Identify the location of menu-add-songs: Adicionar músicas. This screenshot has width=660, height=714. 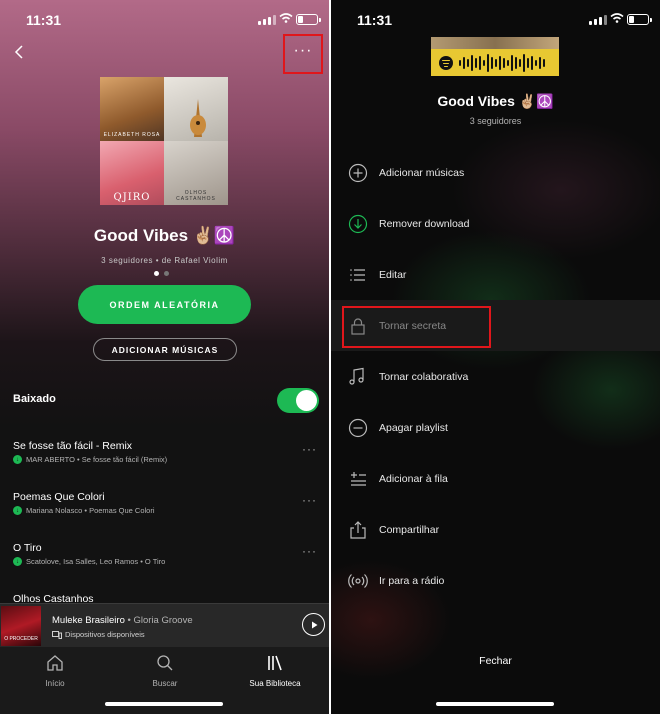
(495, 172).